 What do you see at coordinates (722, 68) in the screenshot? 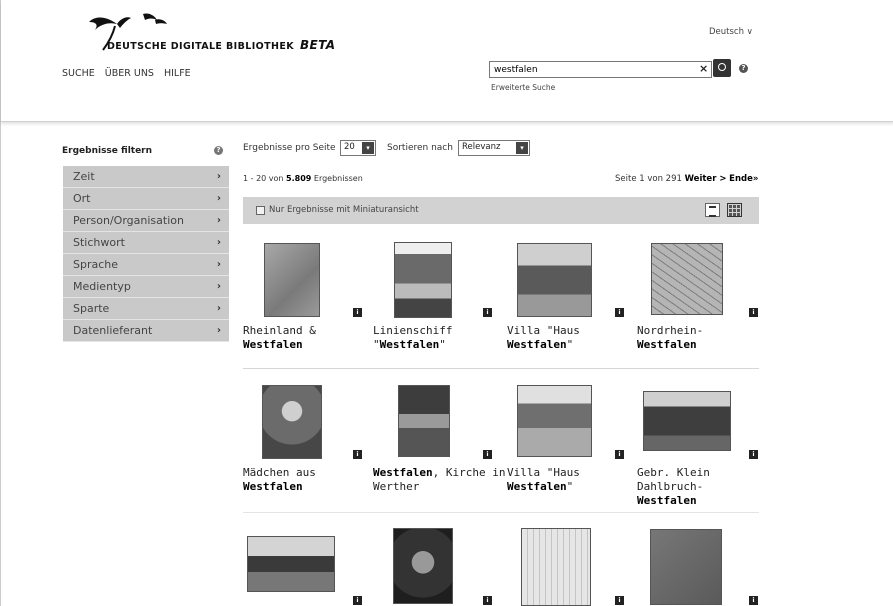
I see `search-button` at bounding box center [722, 68].